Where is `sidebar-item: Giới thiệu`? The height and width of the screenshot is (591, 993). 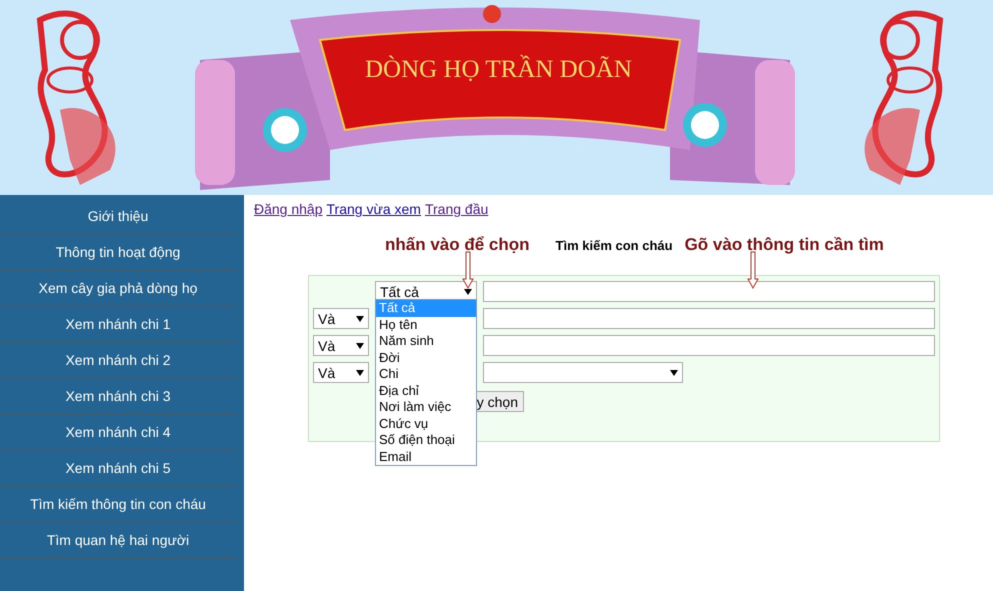
sidebar-item: Giới thiệu is located at coordinates (118, 217).